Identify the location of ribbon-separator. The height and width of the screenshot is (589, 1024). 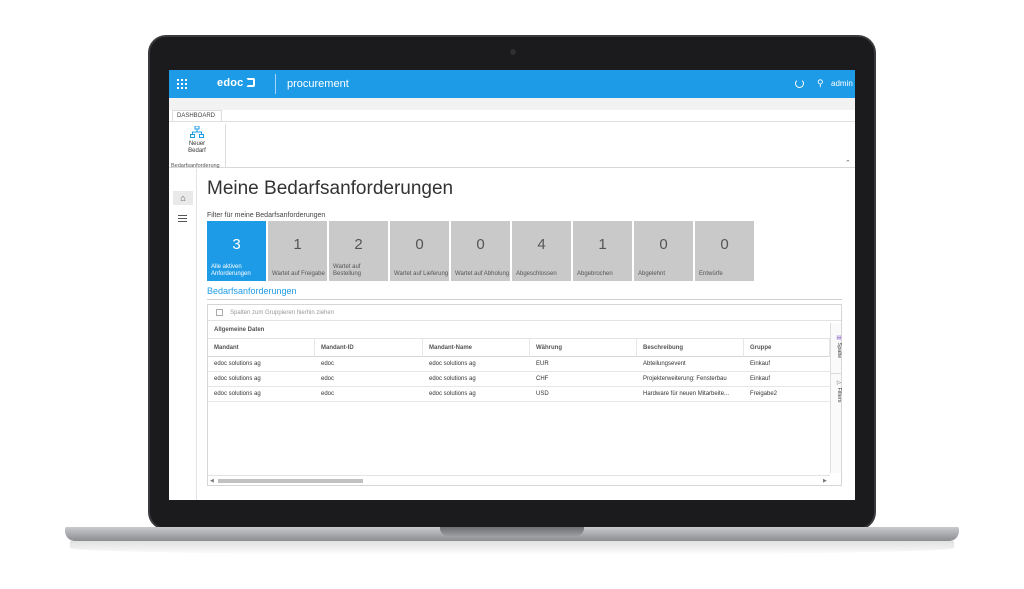
(225, 146).